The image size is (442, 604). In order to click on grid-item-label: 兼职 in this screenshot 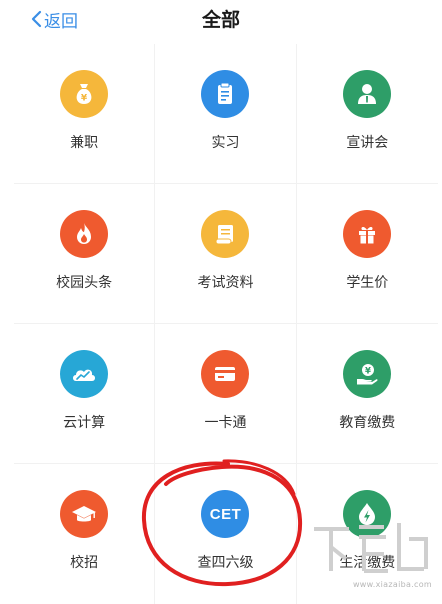, I will do `click(84, 143)`.